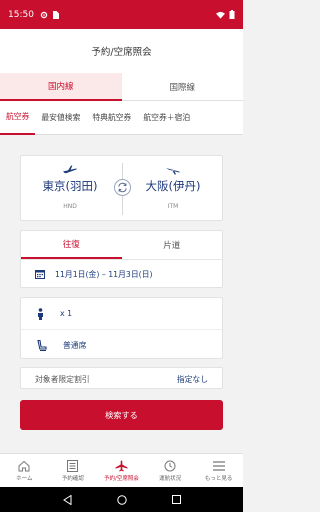 The height and width of the screenshot is (512, 320). Describe the element at coordinates (170, 479) in the screenshot. I see `nav-flight-status-label: 運航状況` at that location.